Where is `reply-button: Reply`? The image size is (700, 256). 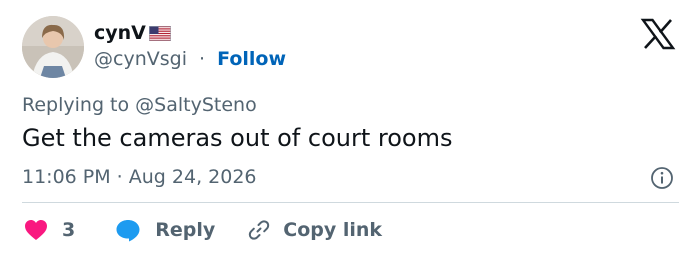 reply-button: Reply is located at coordinates (165, 230).